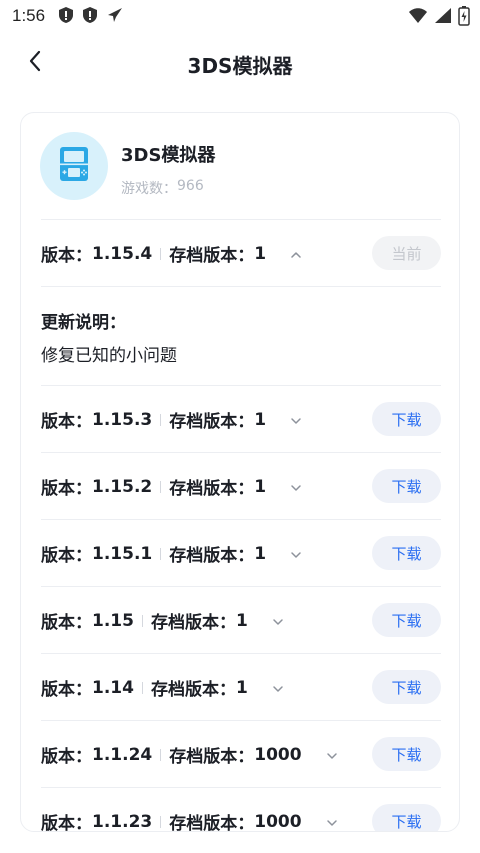 This screenshot has height=853, width=480. What do you see at coordinates (443, 18) in the screenshot?
I see `cellular-signal-icon` at bounding box center [443, 18].